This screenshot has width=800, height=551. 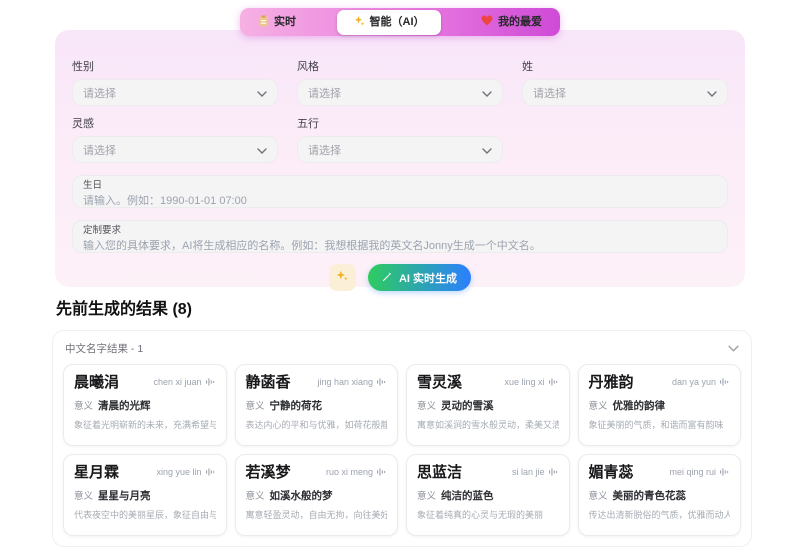 What do you see at coordinates (397, 21) in the screenshot?
I see `tab-ai-label: 智能（AI）` at bounding box center [397, 21].